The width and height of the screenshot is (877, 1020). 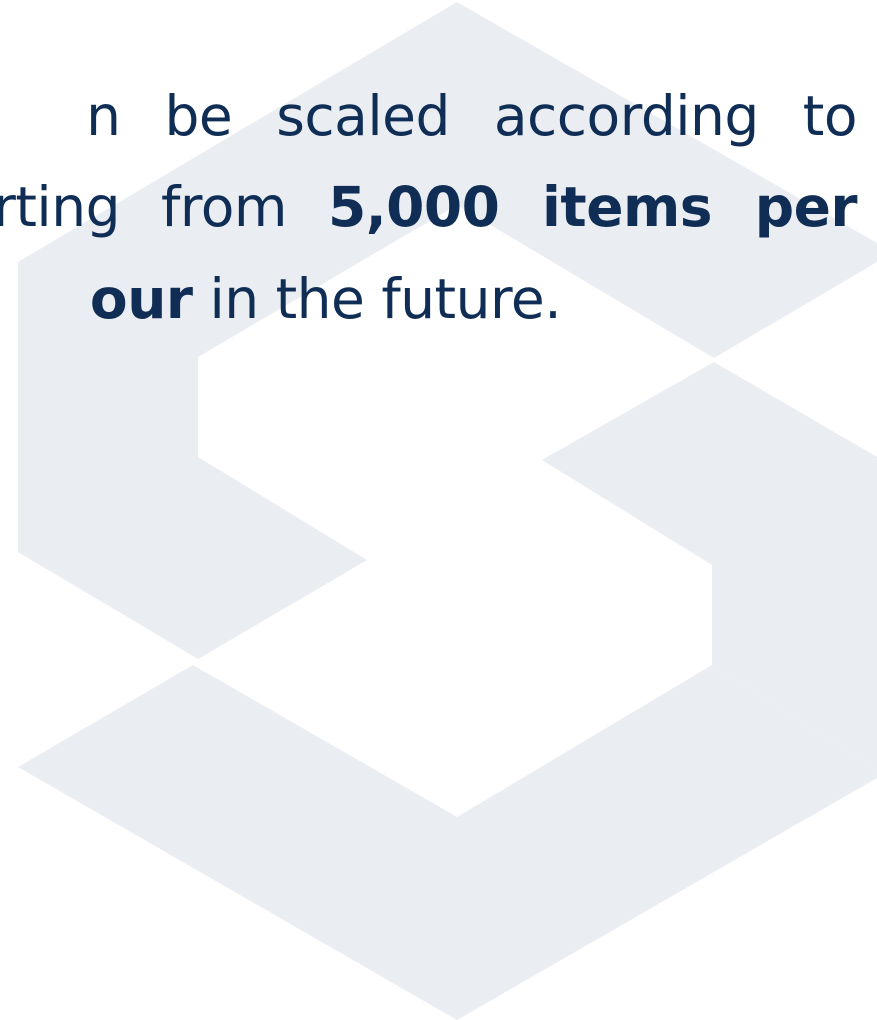 I want to click on paragraph-line-3-rest: in the future., so click(x=377, y=299).